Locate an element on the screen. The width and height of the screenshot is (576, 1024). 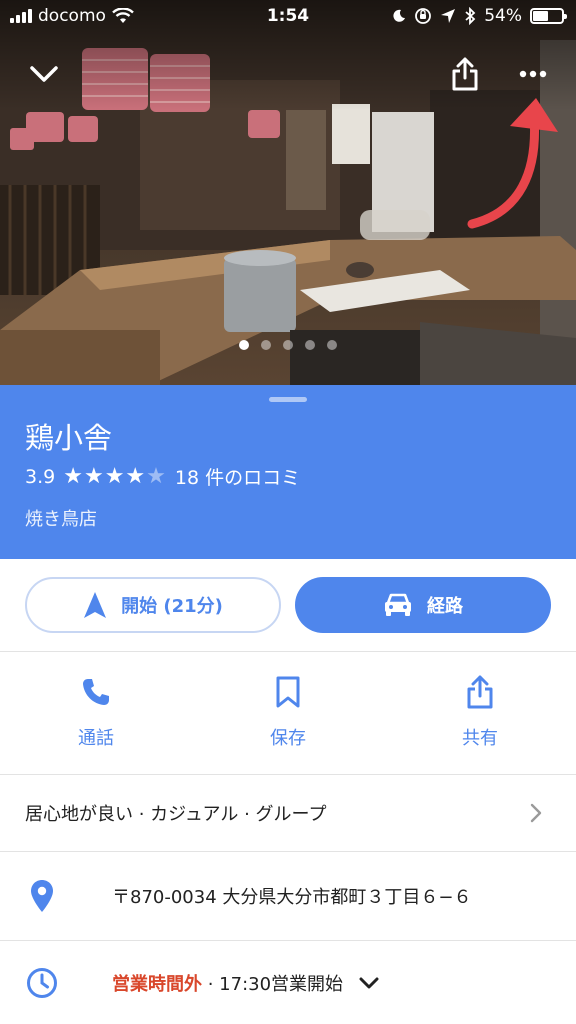
call-label: 通話 is located at coordinates (96, 738).